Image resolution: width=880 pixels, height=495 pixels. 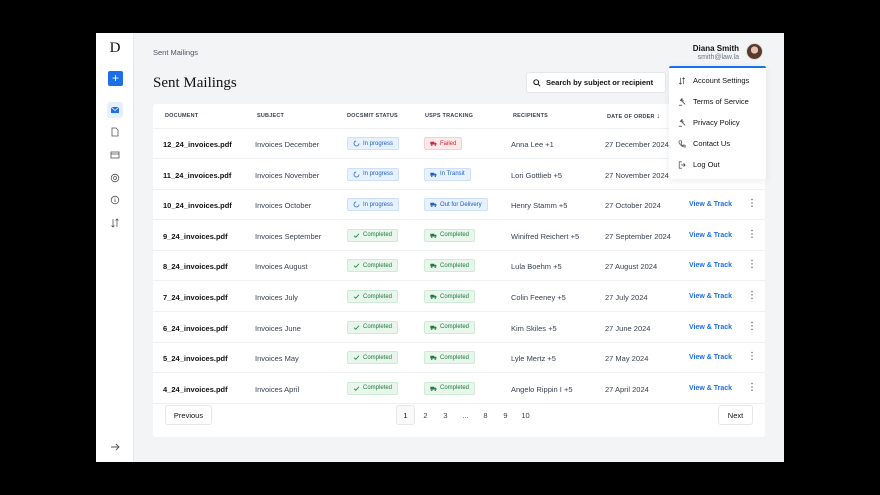 What do you see at coordinates (288, 236) in the screenshot?
I see `subject: Invoices September` at bounding box center [288, 236].